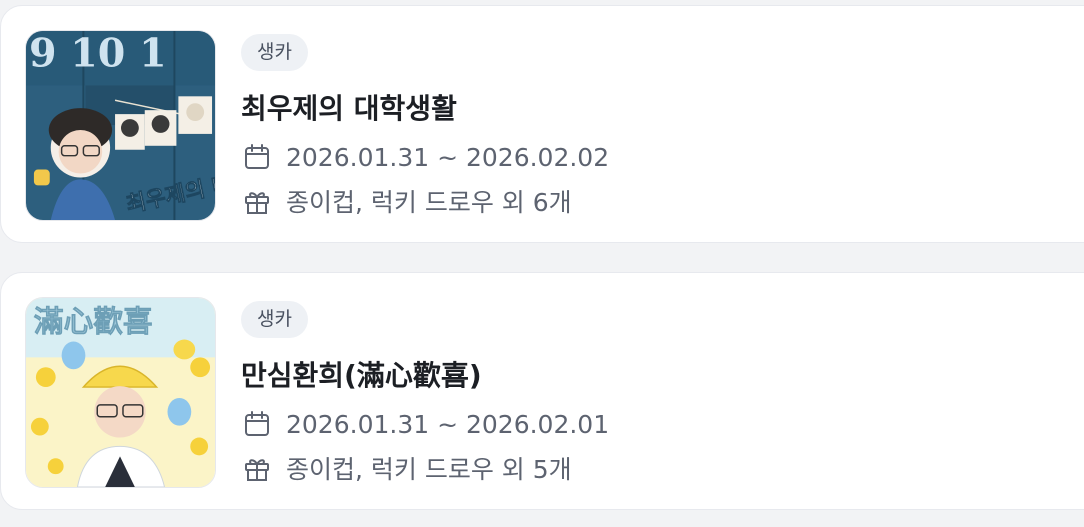  I want to click on event-date-row: 2026.01.31 ~ 2026.02.01, so click(426, 424).